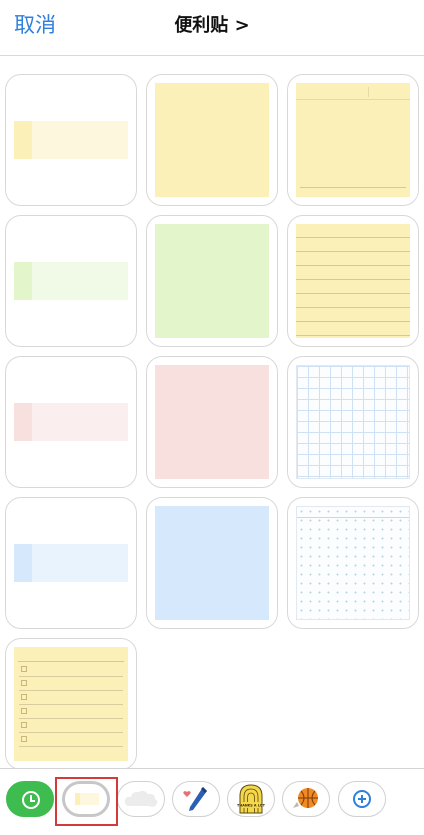 The height and width of the screenshot is (835, 424). I want to click on basketball-icon, so click(305, 798).